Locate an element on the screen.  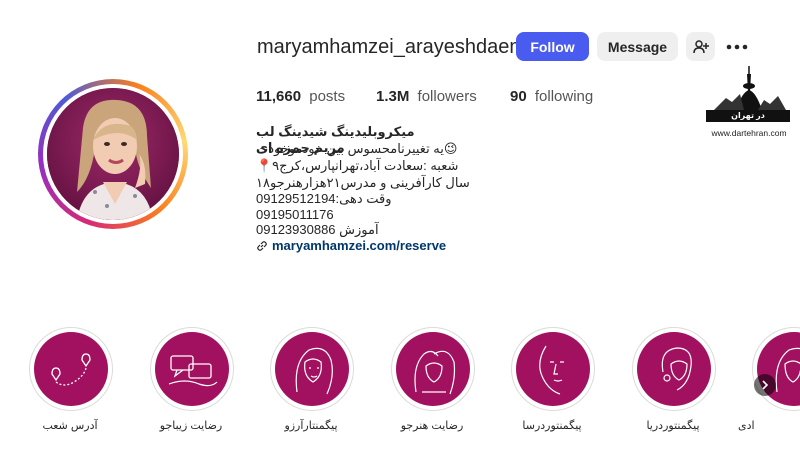
highlight-label: پیگمنتوردریا is located at coordinates (673, 426).